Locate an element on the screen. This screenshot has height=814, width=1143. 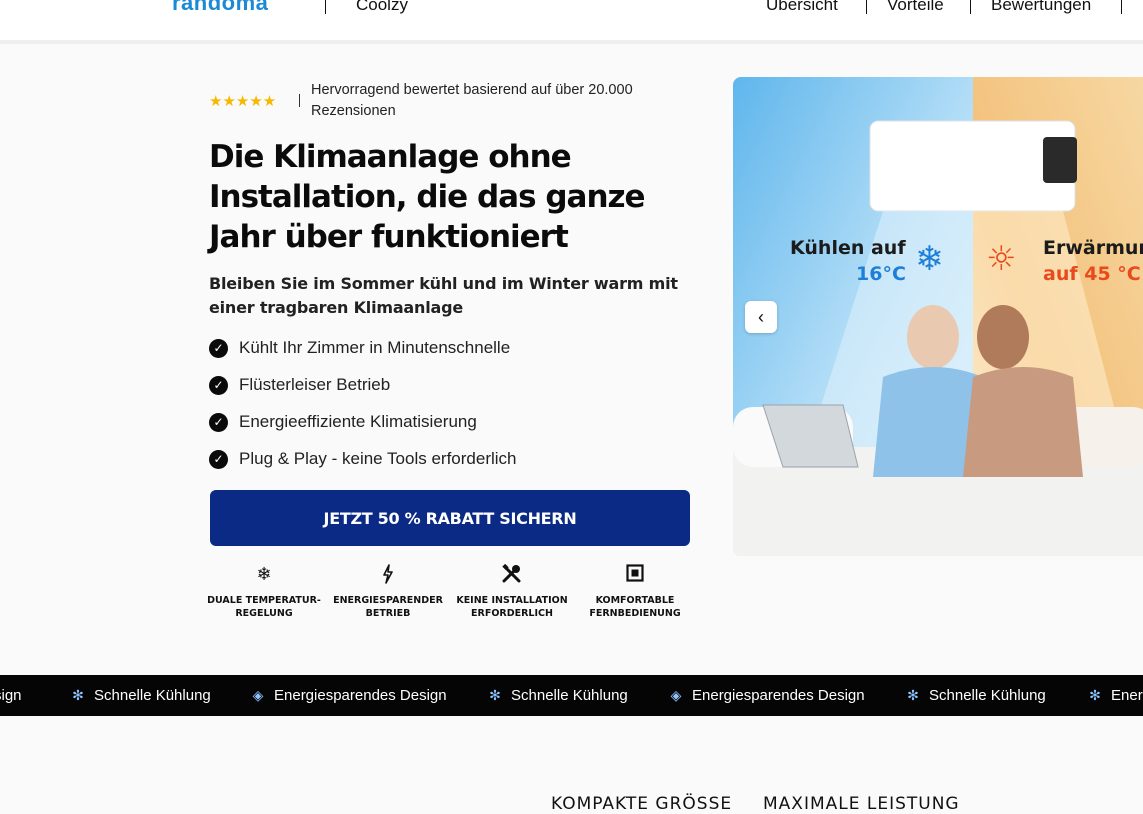
feature-text: Plug & Play - keine Tools erforderlich is located at coordinates (378, 458).